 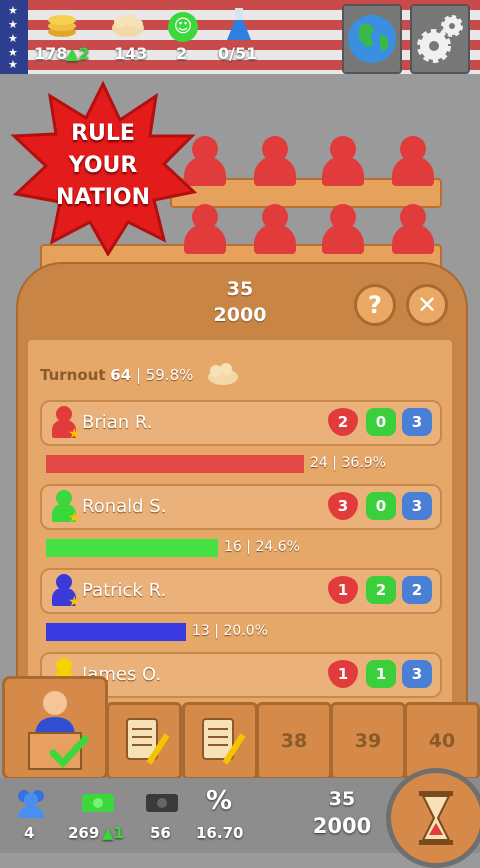 I want to click on turn-number: 35, so click(x=342, y=799).